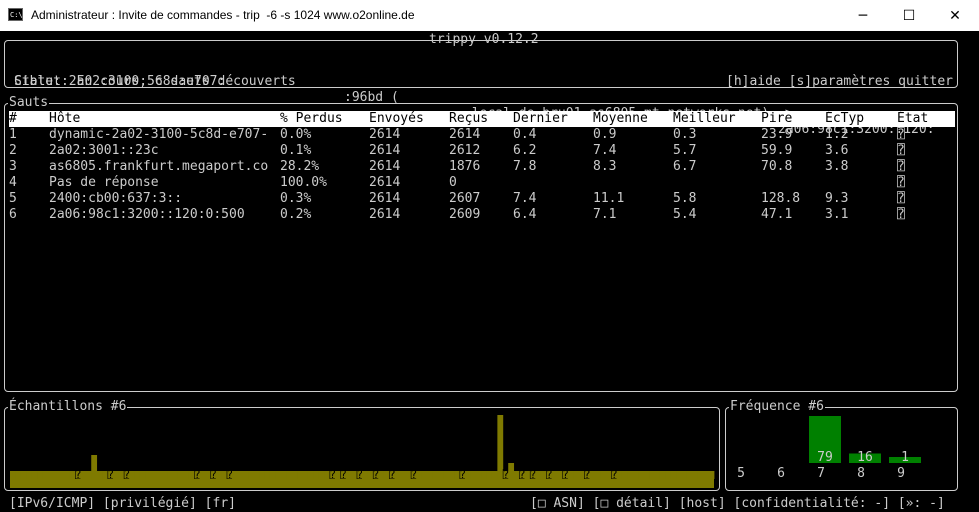 The height and width of the screenshot is (512, 979). What do you see at coordinates (525, 214) in the screenshot?
I see `hop-last: 6.4` at bounding box center [525, 214].